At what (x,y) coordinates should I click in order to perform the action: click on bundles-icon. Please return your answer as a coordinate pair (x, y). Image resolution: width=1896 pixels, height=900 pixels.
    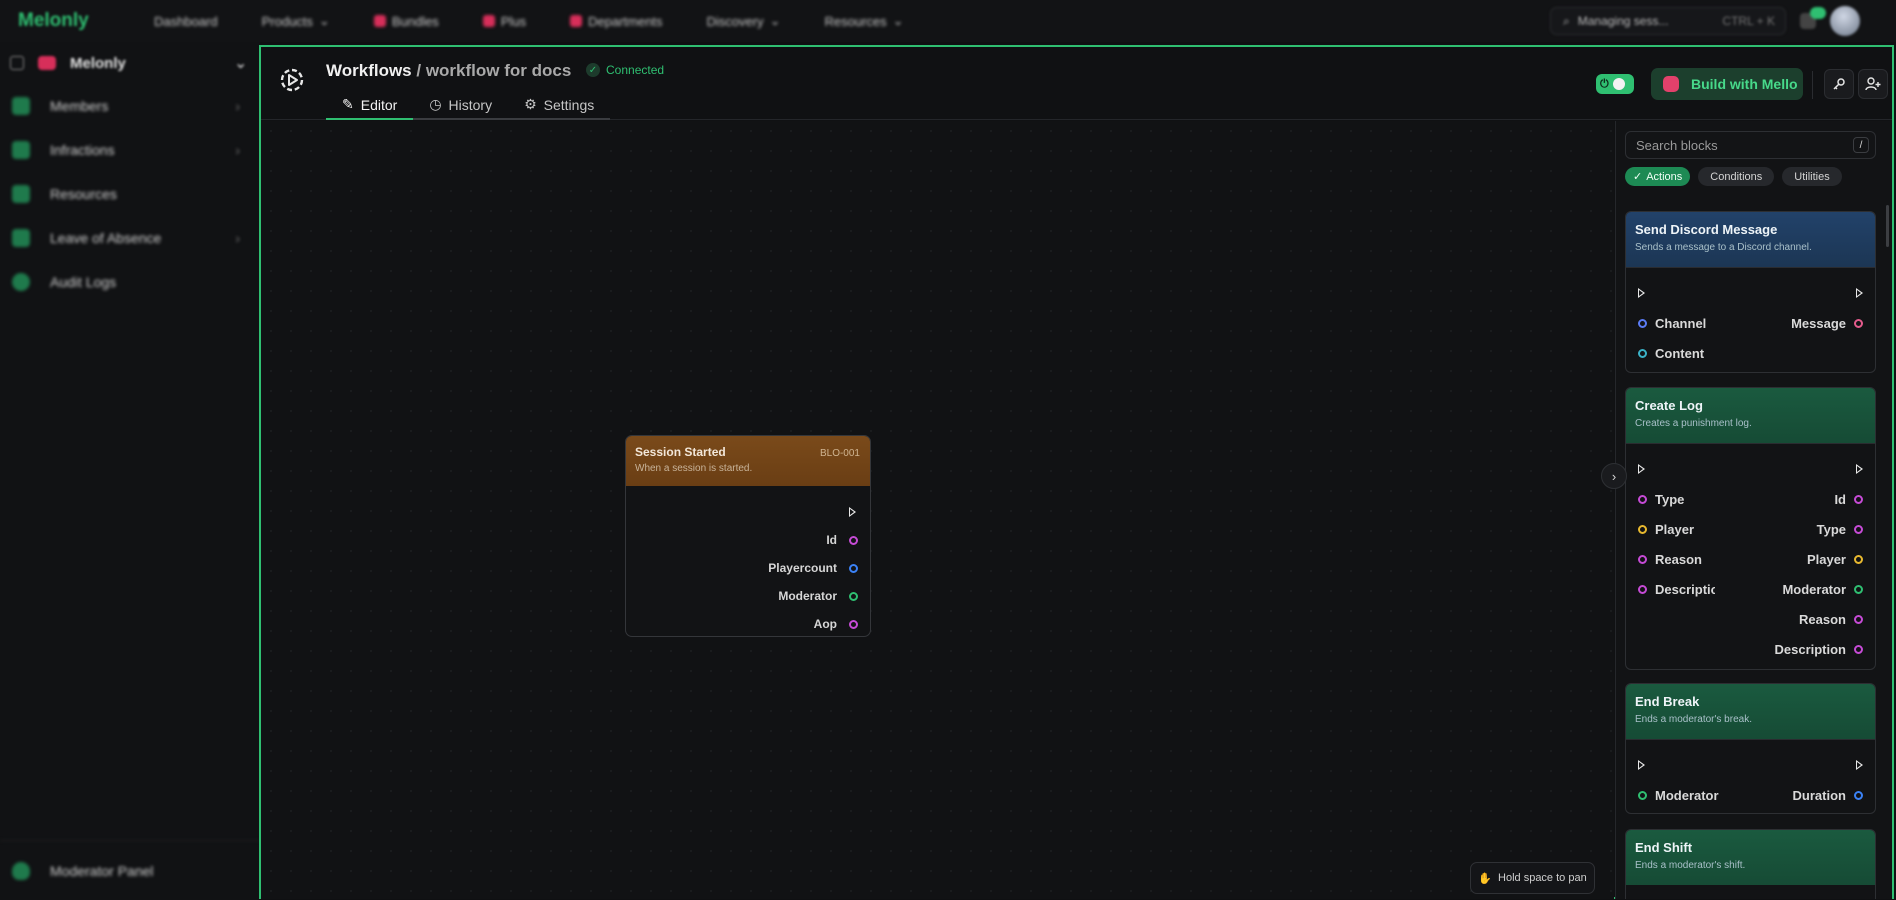
    Looking at the image, I should click on (379, 21).